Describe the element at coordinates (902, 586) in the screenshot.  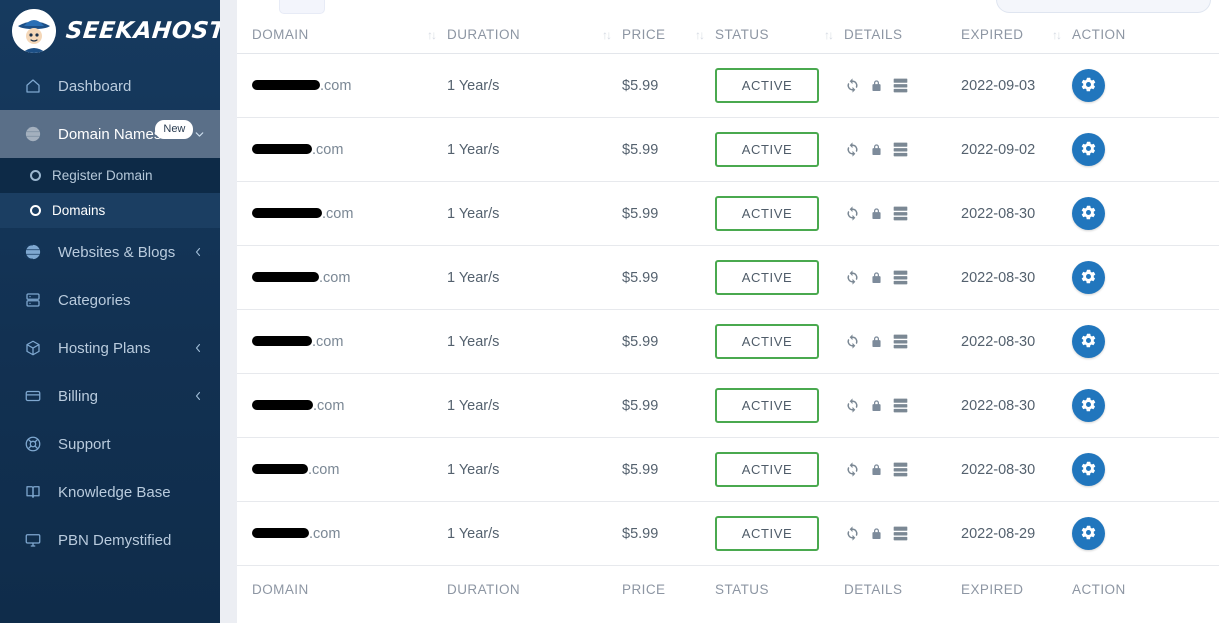
I see `footer-header-details: DETAILS` at that location.